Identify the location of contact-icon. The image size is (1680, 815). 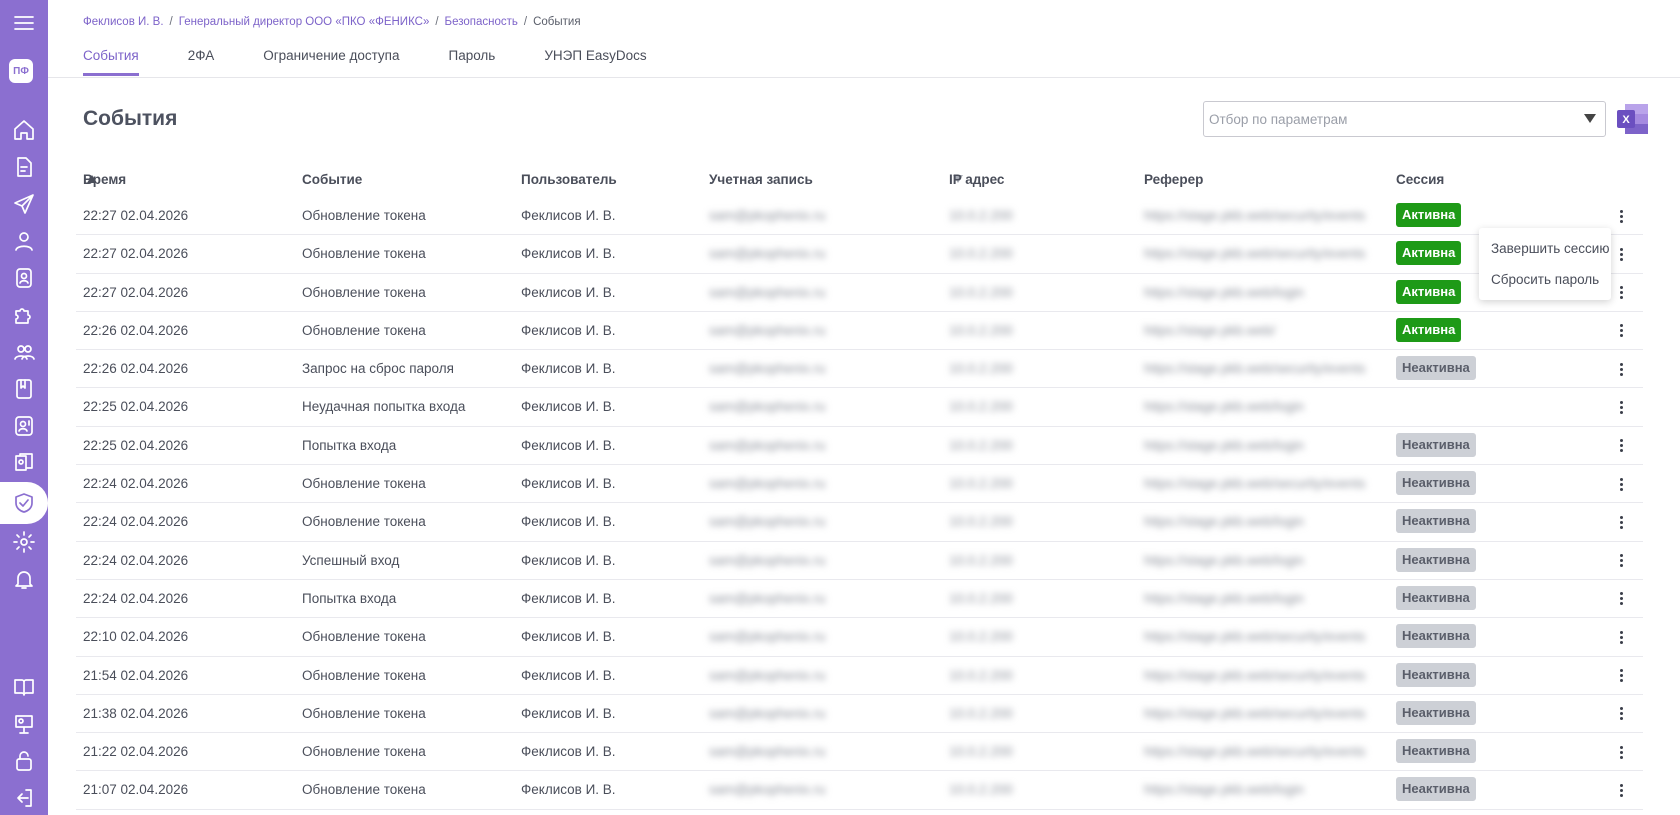
(24, 426).